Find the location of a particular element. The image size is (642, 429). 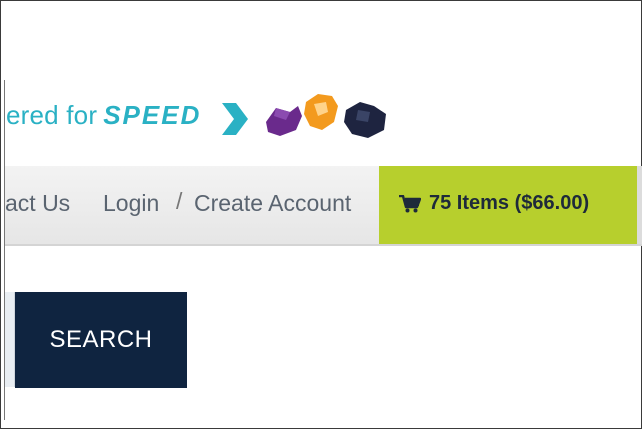

speed-word: SPEED is located at coordinates (152, 115).